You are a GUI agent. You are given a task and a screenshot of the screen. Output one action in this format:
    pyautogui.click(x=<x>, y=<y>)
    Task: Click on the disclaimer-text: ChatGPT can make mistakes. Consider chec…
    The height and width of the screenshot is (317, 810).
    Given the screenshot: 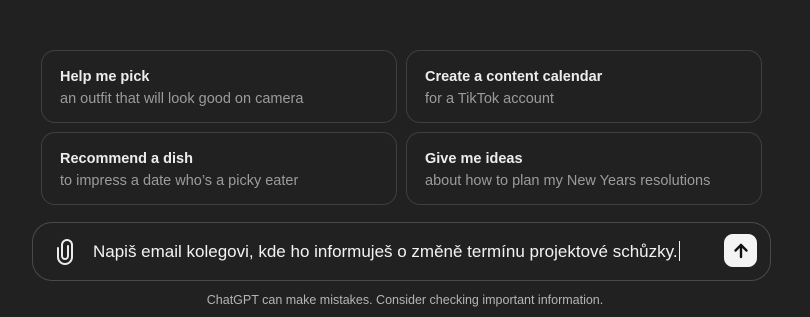 What is the action you would take?
    pyautogui.click(x=405, y=300)
    